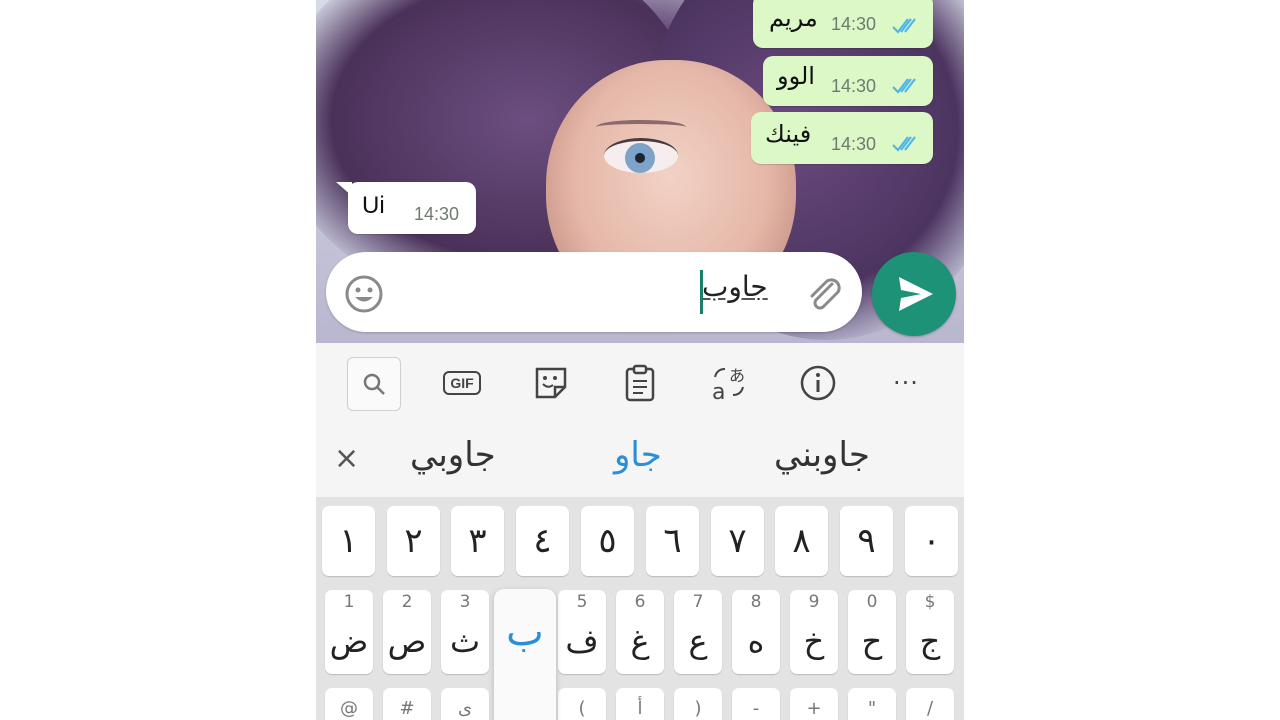 This screenshot has height=720, width=1280. I want to click on more-label: ···, so click(906, 383).